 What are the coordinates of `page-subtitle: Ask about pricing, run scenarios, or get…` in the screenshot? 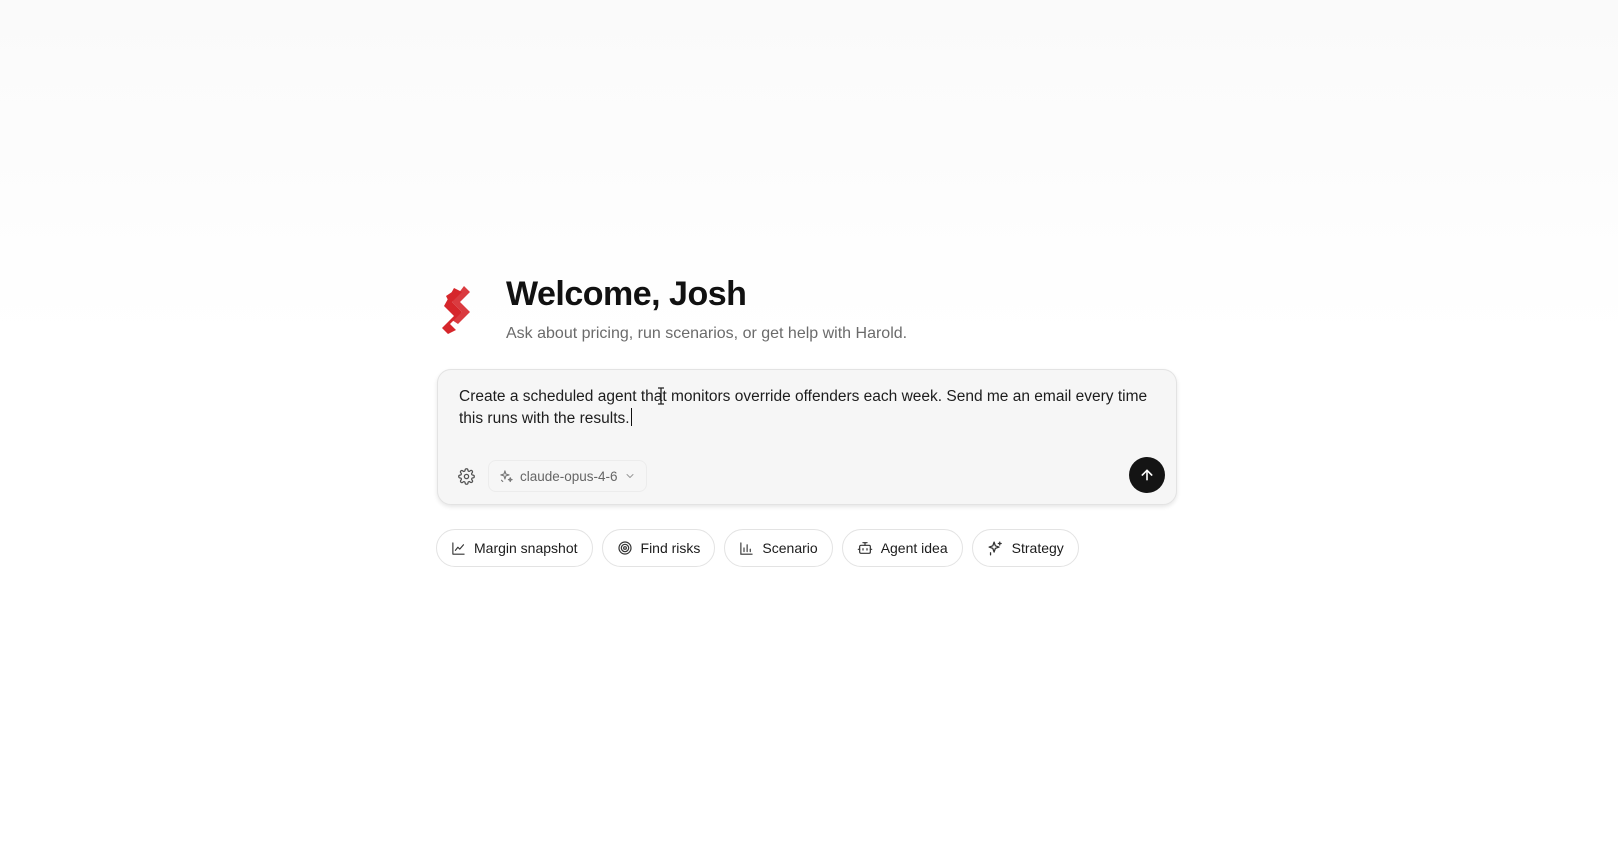 It's located at (707, 333).